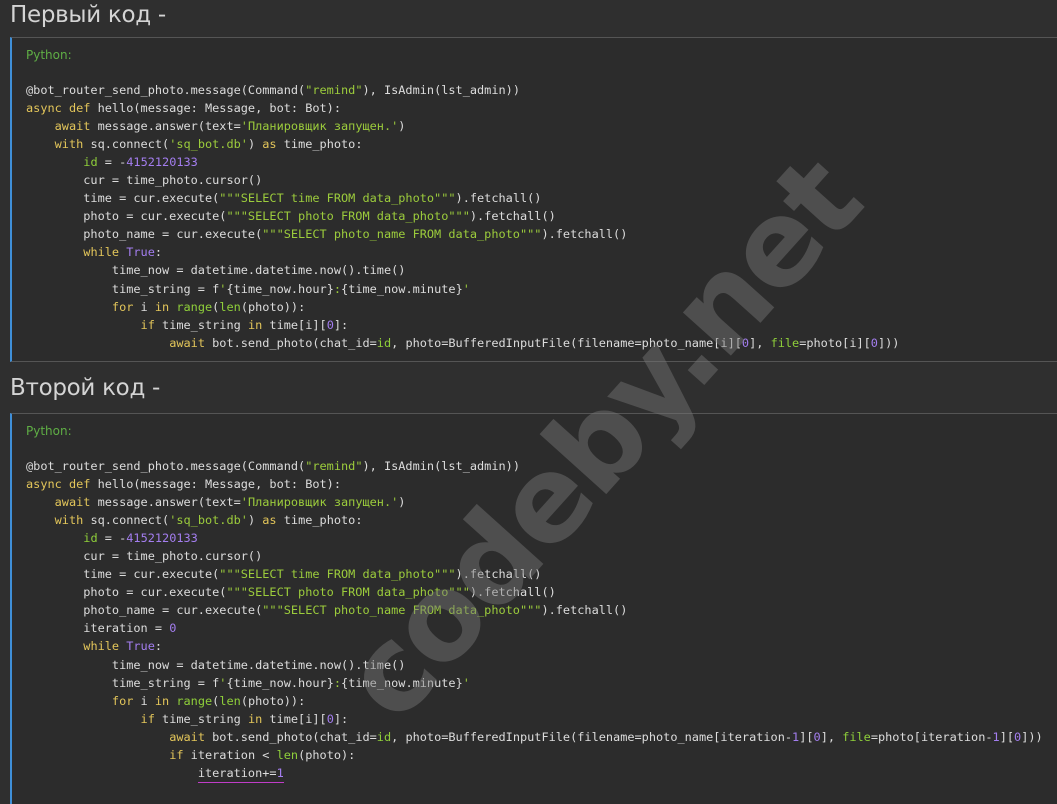 Image resolution: width=1057 pixels, height=804 pixels. Describe the element at coordinates (169, 126) in the screenshot. I see `code-token: message.answer(text=` at that location.